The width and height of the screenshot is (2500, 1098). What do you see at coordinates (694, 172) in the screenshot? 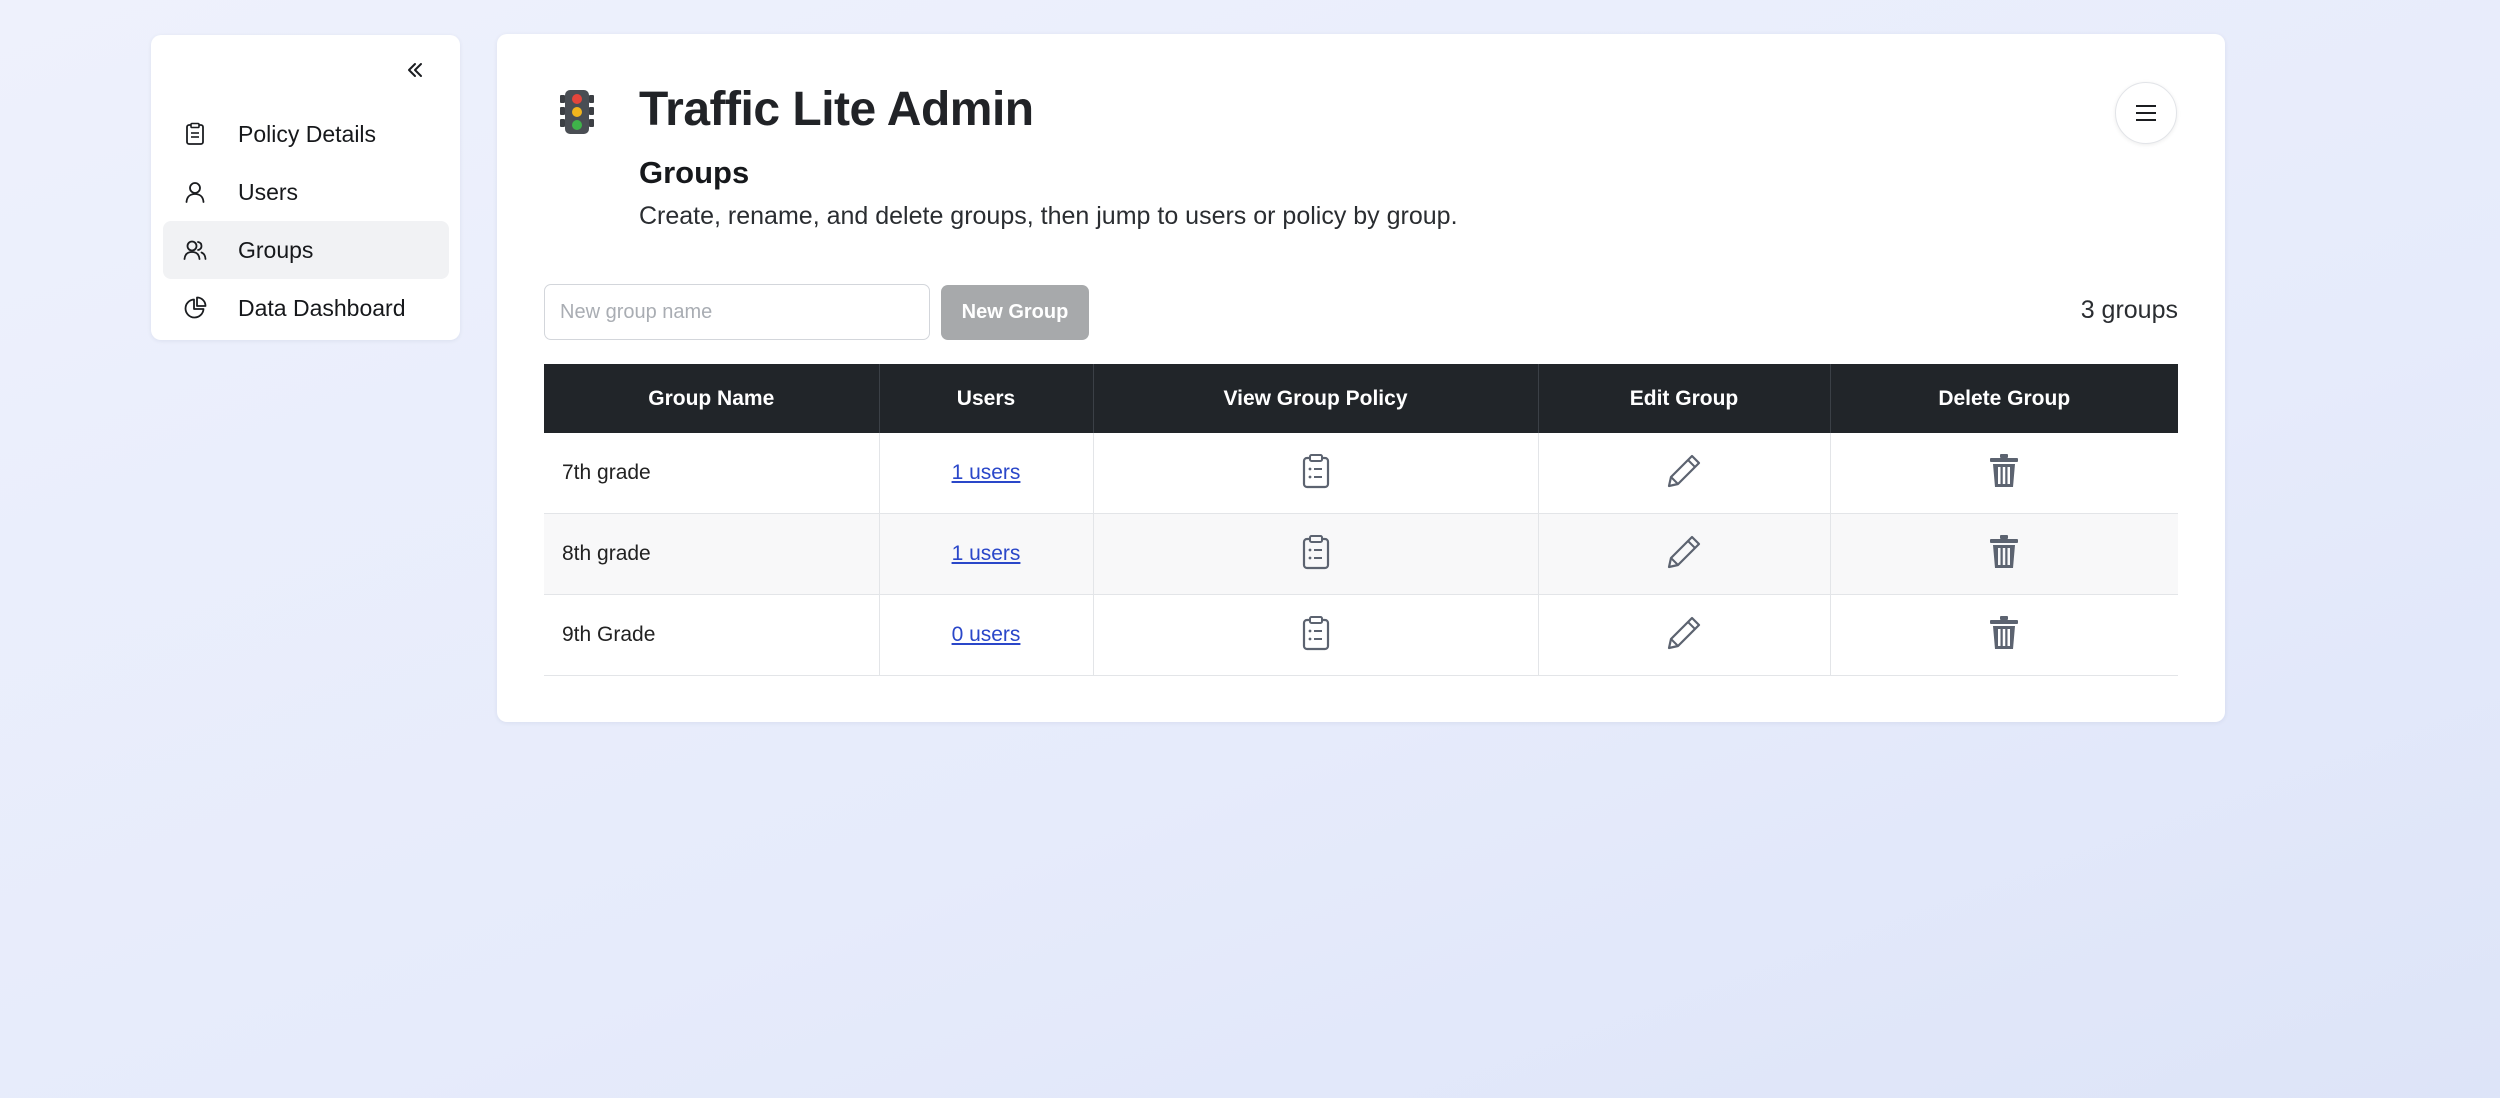
I see `page-title: Groups` at bounding box center [694, 172].